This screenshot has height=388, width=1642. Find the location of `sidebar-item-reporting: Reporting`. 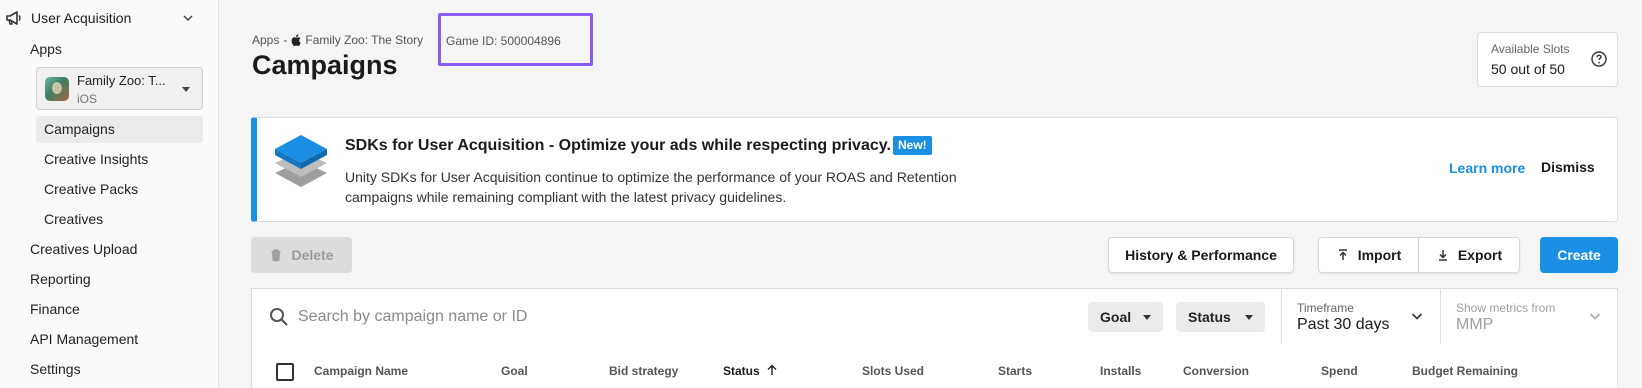

sidebar-item-reporting: Reporting is located at coordinates (60, 279).